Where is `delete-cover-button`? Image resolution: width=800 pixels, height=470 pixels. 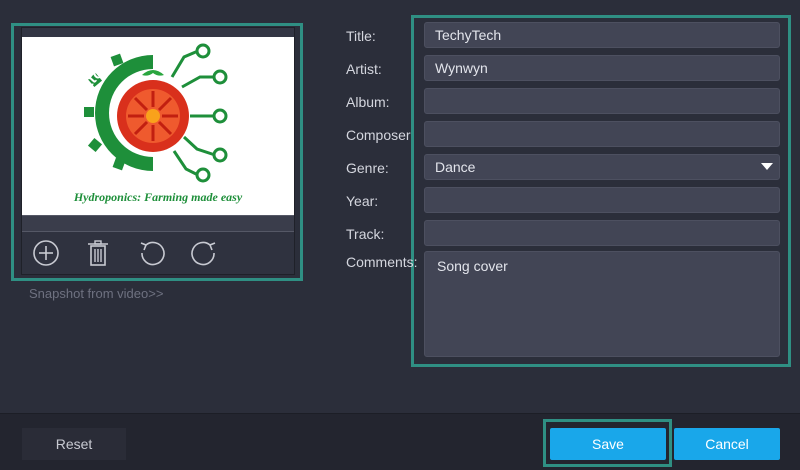
delete-cover-button is located at coordinates (98, 253).